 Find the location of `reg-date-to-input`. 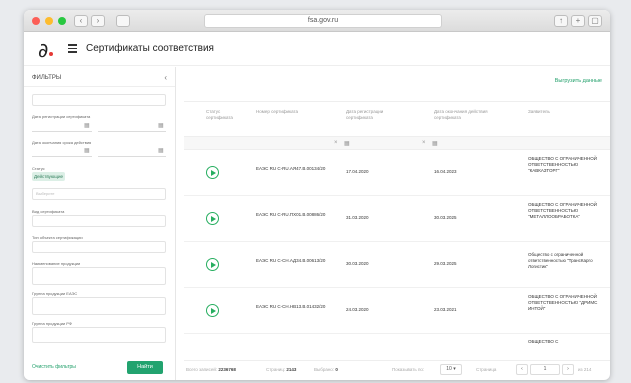

reg-date-to-input is located at coordinates (132, 127).